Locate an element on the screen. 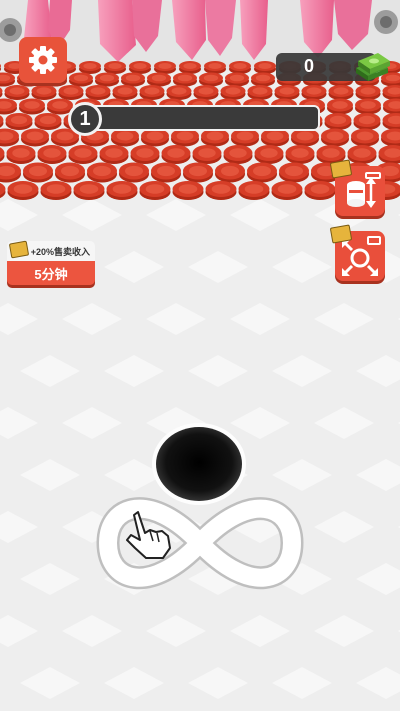  capacity-upgrade-button is located at coordinates (357, 187).